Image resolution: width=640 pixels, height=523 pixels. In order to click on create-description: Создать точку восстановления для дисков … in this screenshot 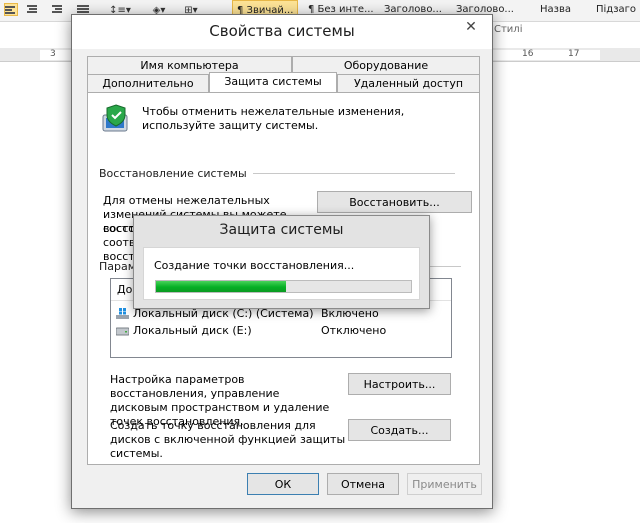, I will do `click(228, 439)`.